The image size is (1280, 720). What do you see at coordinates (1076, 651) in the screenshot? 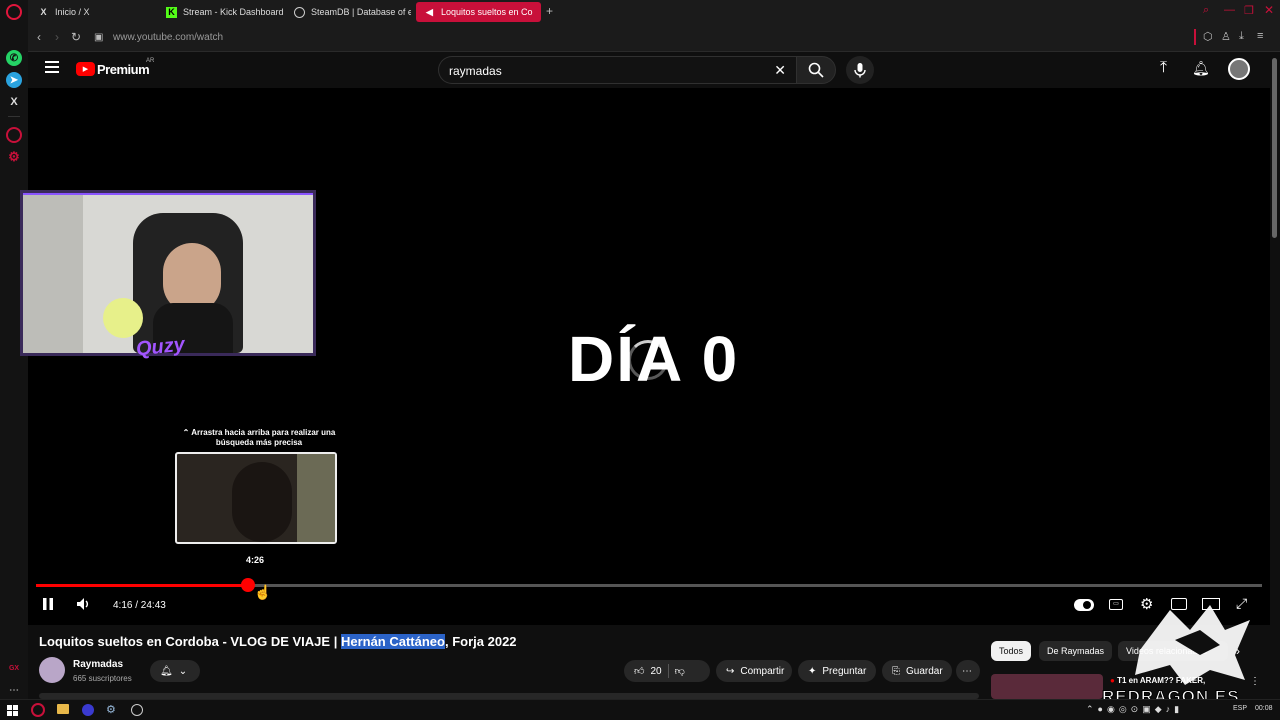
I see `chip-de-raymadas: De Raymadas` at bounding box center [1076, 651].